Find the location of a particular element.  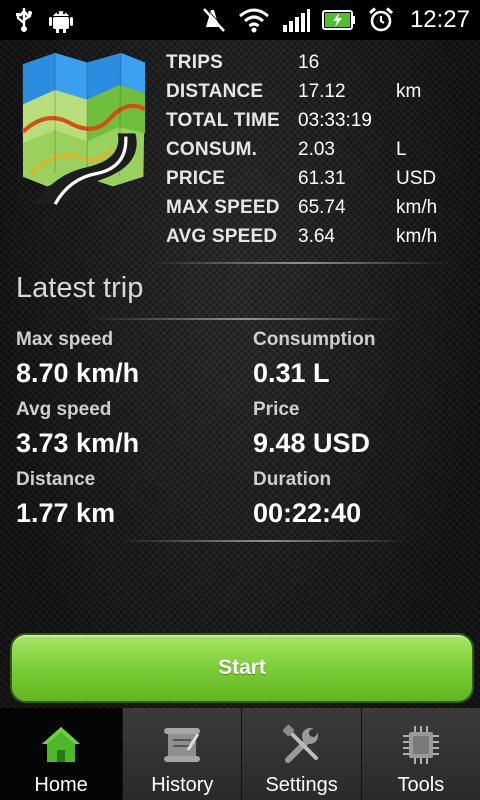

stat-value: 65.74 is located at coordinates (322, 207).